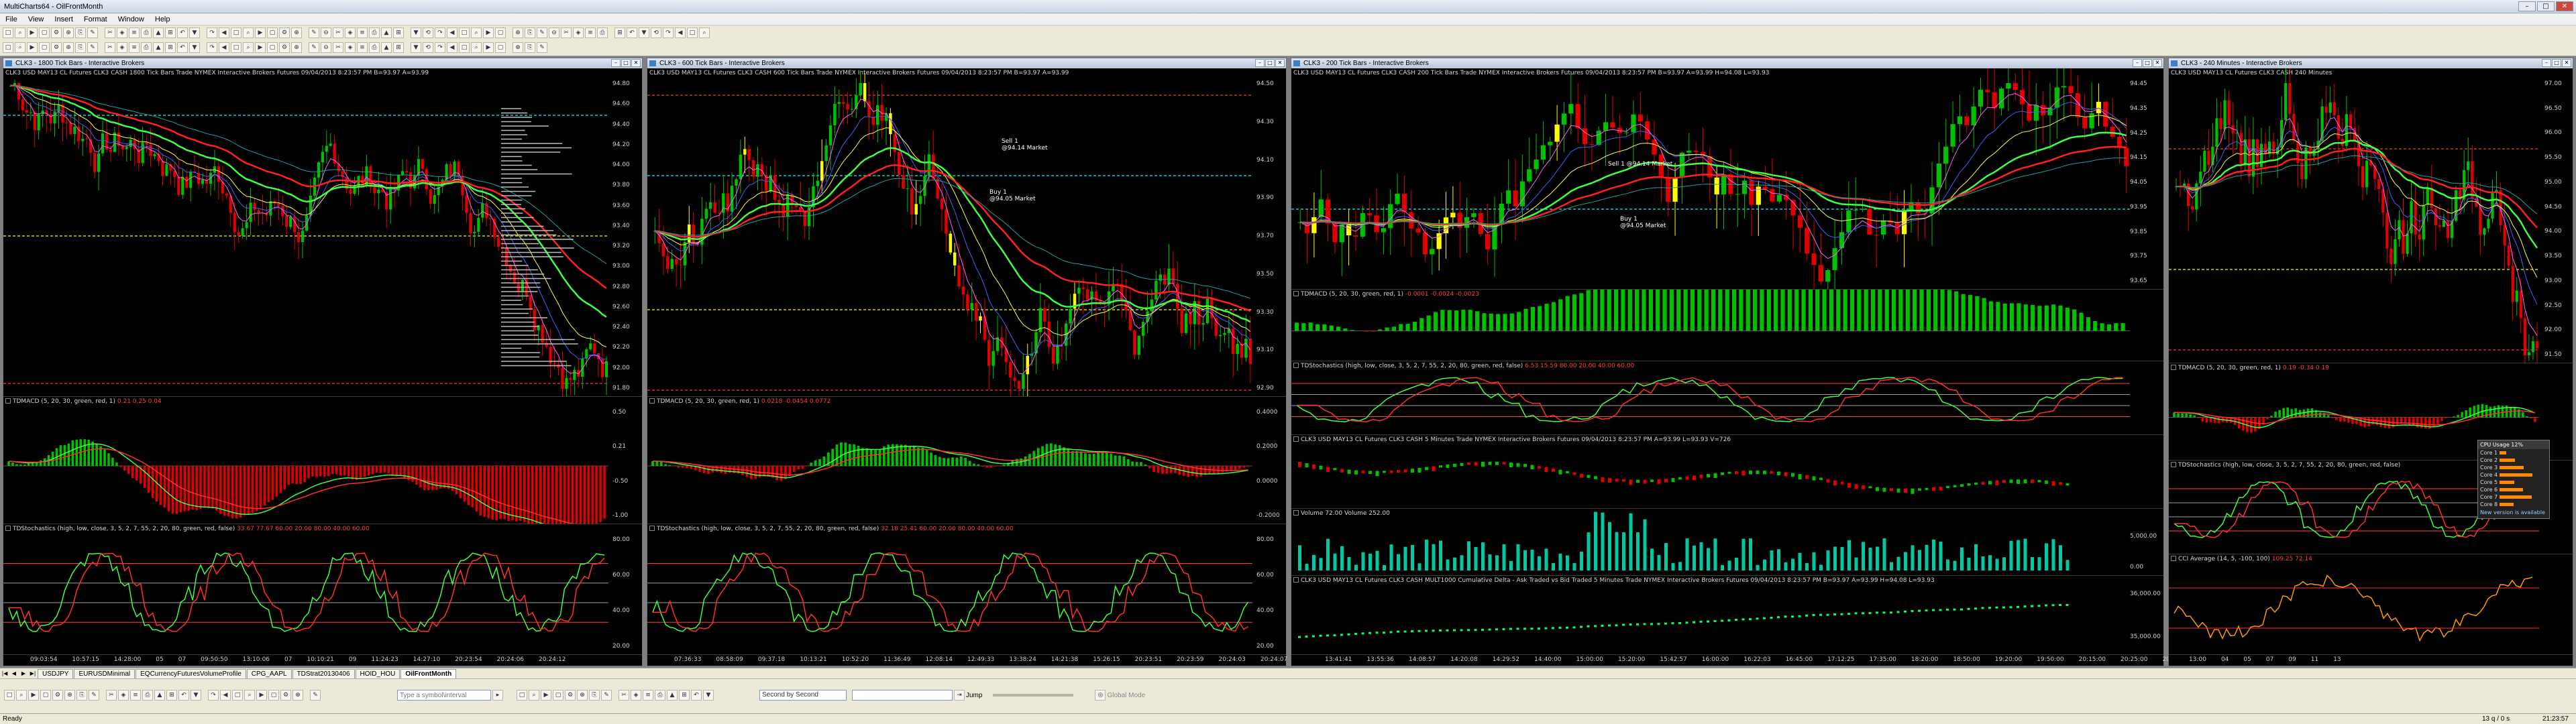 Image resolution: width=2576 pixels, height=724 pixels. I want to click on global-mode-button: Global Mode, so click(1126, 695).